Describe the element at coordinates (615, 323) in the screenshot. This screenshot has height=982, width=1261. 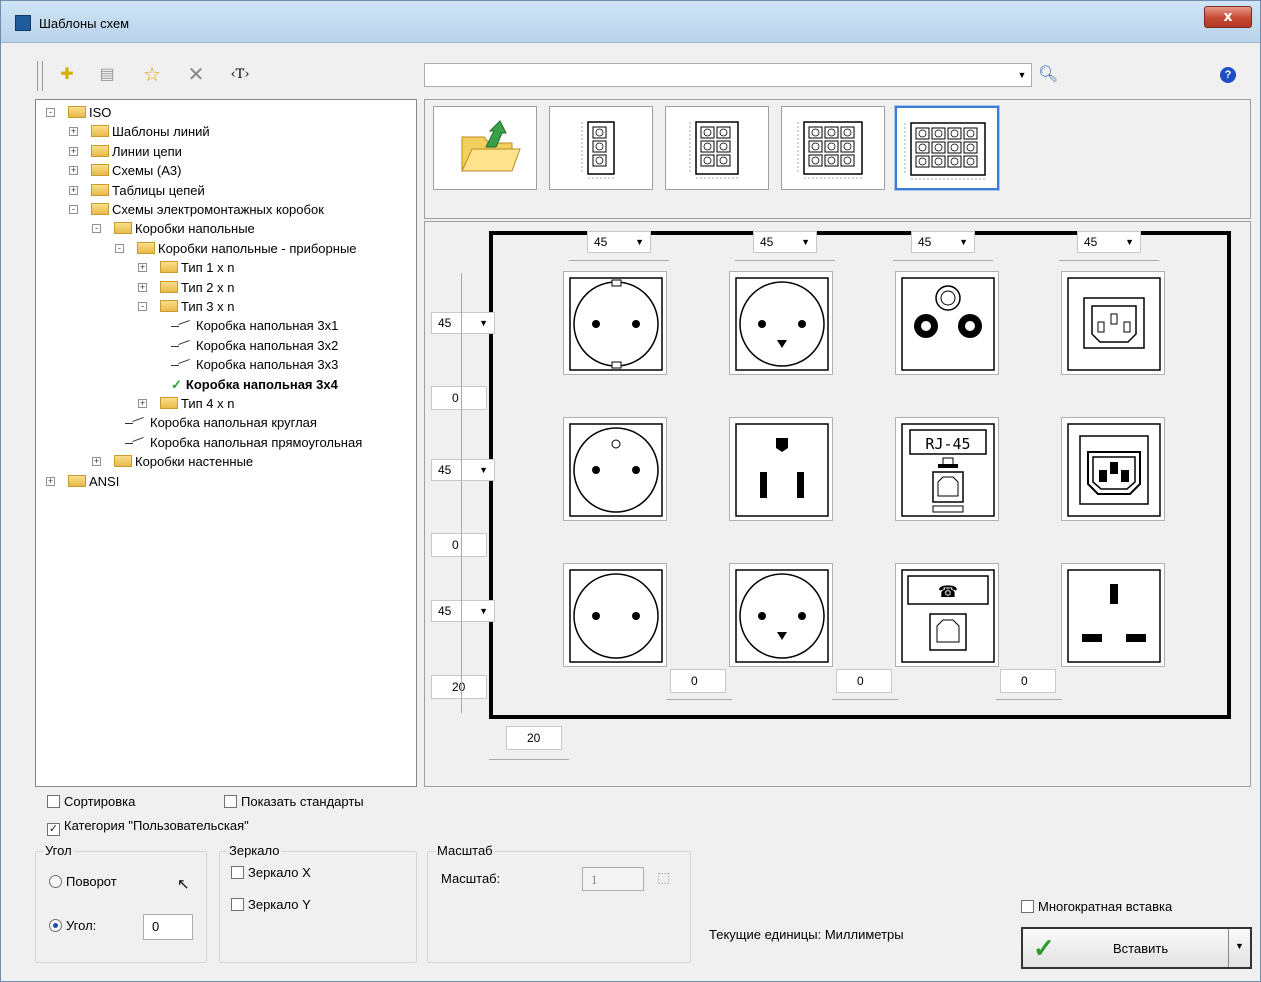
I see `socket-schuko-icon` at that location.